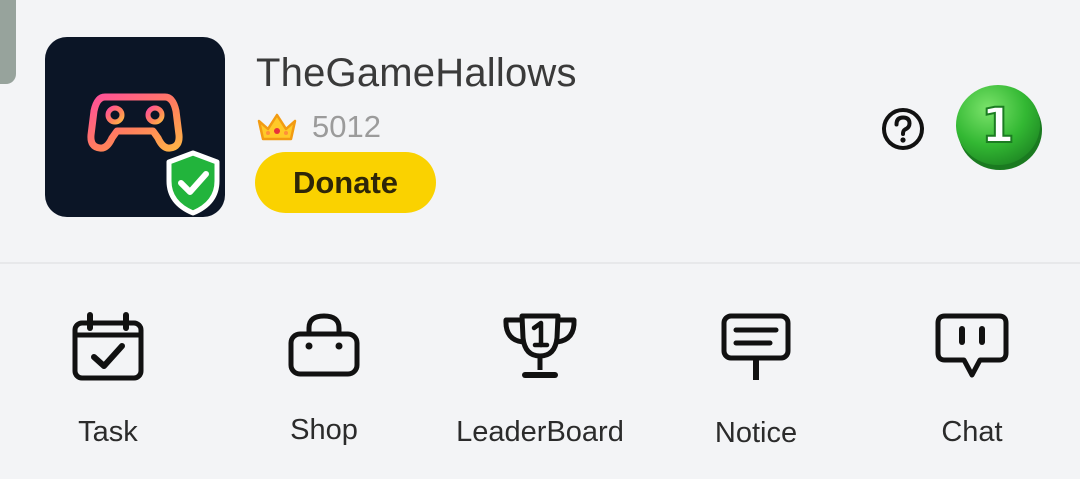 This screenshot has width=1080, height=479. I want to click on nav-item-task: Task, so click(108, 371).